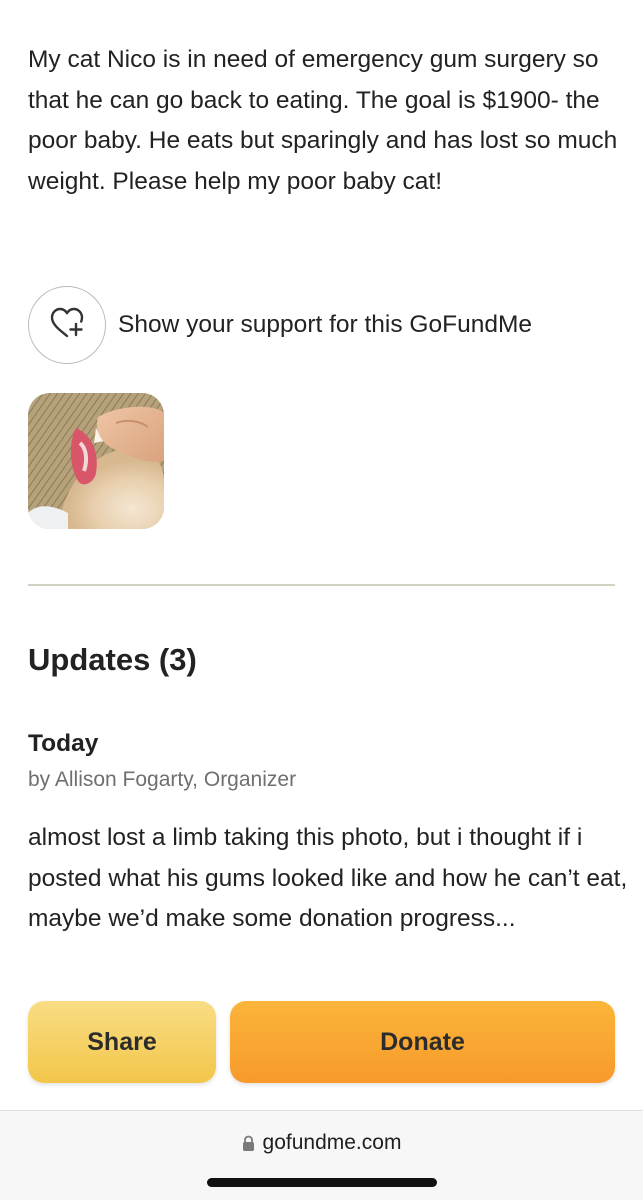 The height and width of the screenshot is (1200, 643). Describe the element at coordinates (332, 1143) in the screenshot. I see `url-text: gofundme.com` at that location.